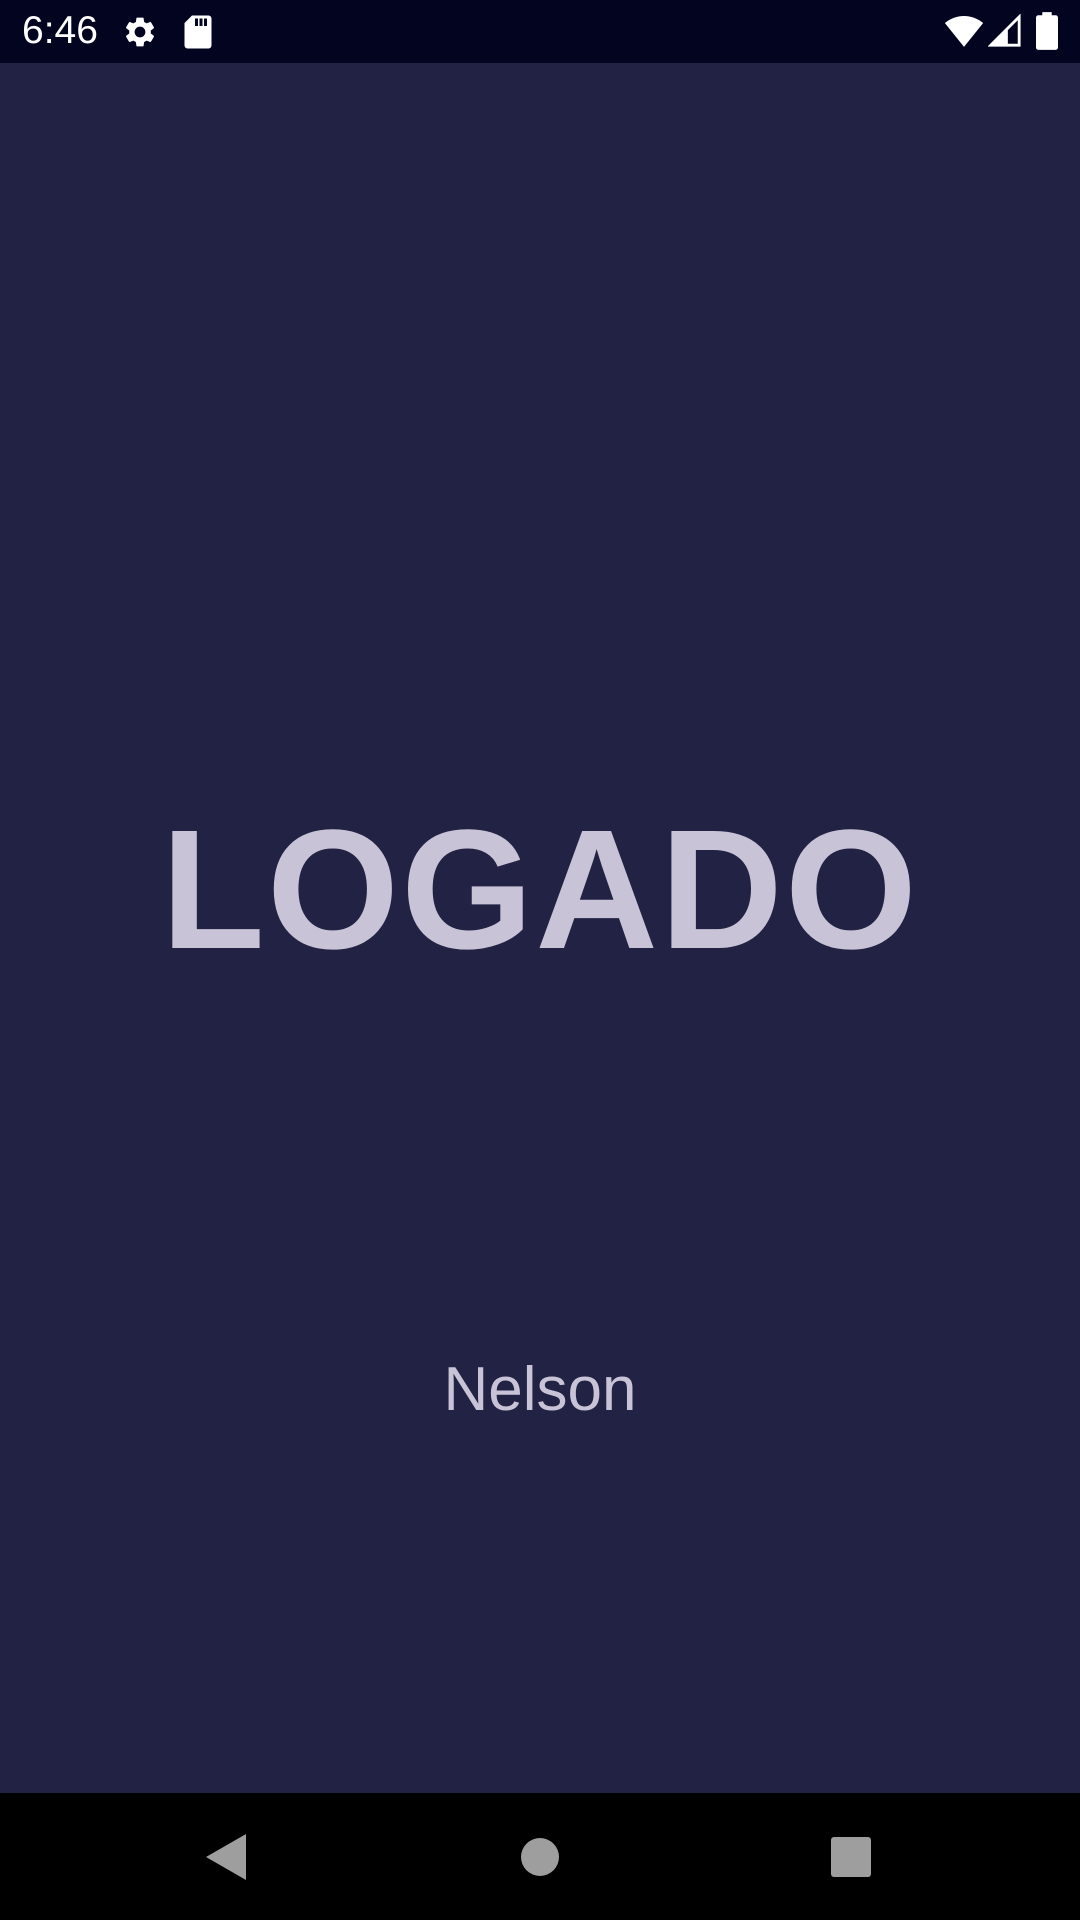 The image size is (1080, 1920). Describe the element at coordinates (540, 890) in the screenshot. I see `logged-in-title: LOGADO` at that location.